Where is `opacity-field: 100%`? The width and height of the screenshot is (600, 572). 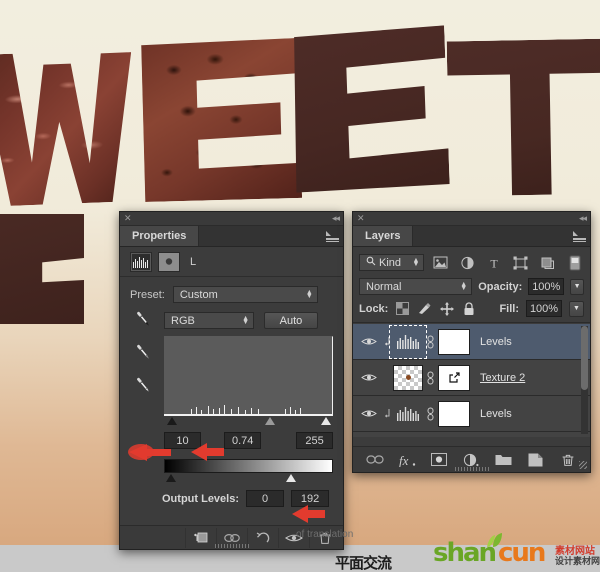
opacity-field: 100% is located at coordinates (546, 286).